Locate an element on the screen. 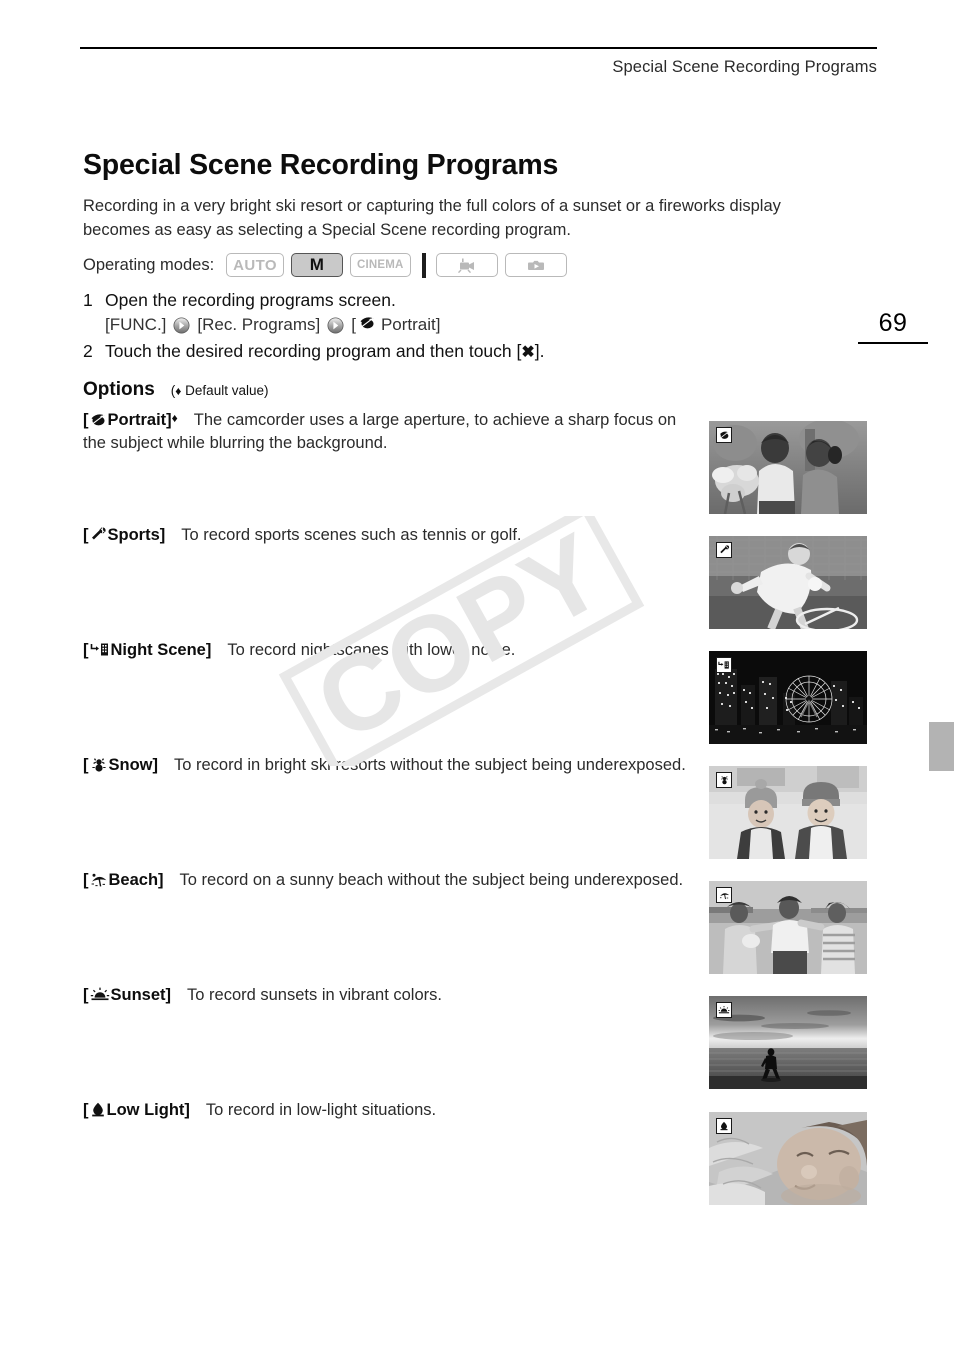 The height and width of the screenshot is (1352, 954). chapter-edge-tab is located at coordinates (941, 746).